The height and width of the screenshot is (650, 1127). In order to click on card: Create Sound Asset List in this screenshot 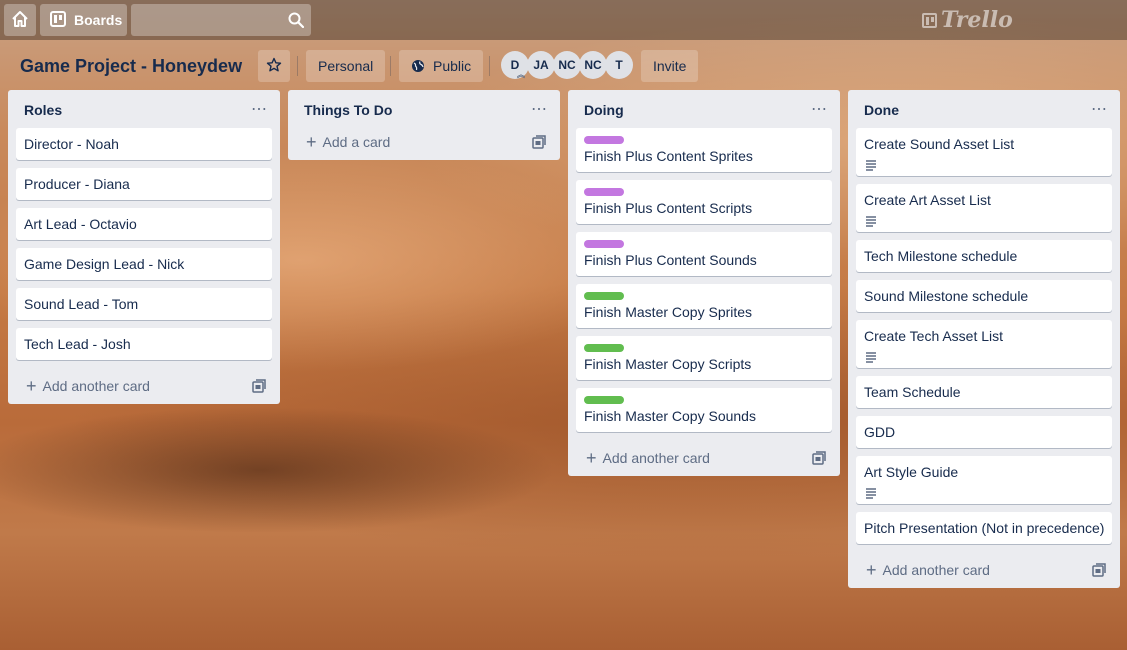, I will do `click(984, 152)`.